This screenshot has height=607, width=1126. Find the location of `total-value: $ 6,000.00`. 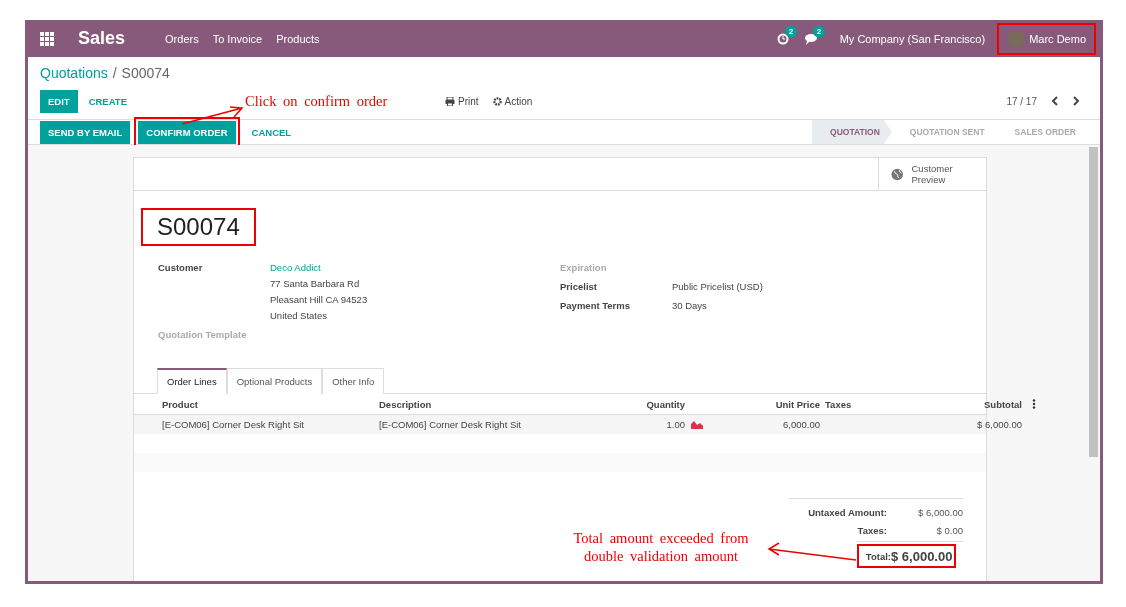

total-value: $ 6,000.00 is located at coordinates (940, 512).